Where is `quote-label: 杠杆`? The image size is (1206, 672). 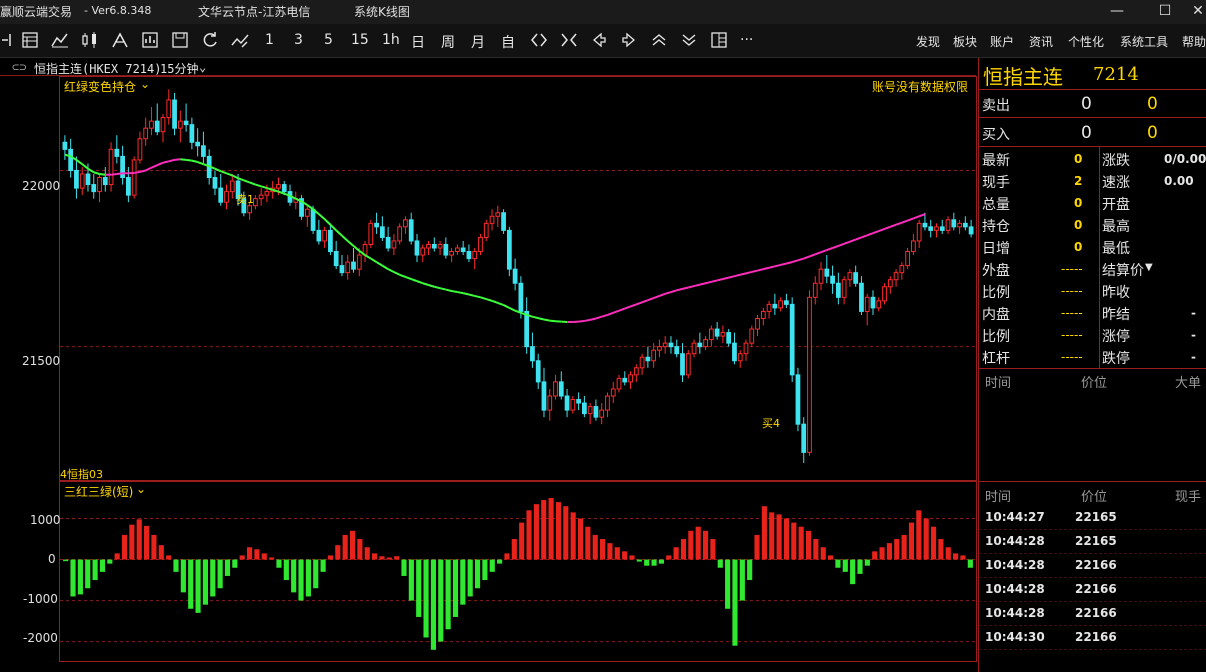 quote-label: 杠杆 is located at coordinates (996, 359).